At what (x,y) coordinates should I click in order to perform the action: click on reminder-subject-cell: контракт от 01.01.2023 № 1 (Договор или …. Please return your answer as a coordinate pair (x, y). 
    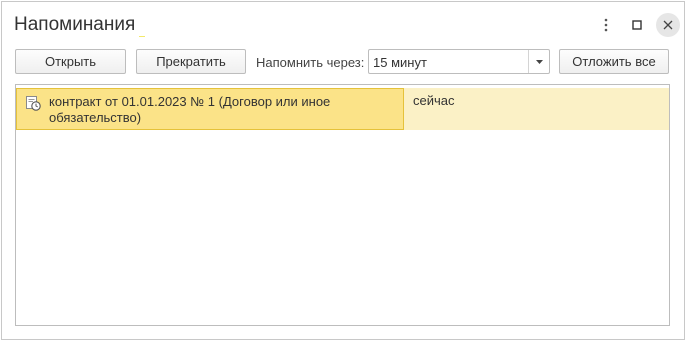
    Looking at the image, I should click on (210, 109).